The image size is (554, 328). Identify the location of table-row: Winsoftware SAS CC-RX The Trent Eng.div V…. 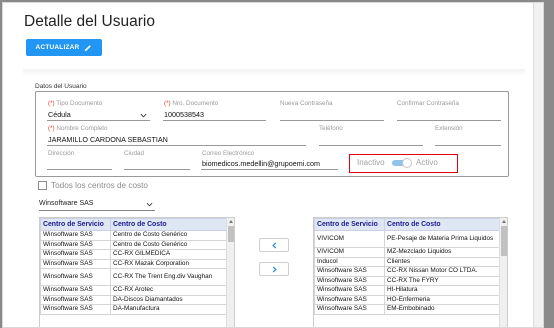
(133, 277).